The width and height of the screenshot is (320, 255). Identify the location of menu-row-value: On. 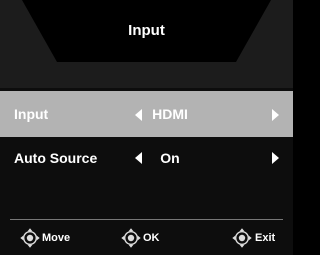
(170, 158).